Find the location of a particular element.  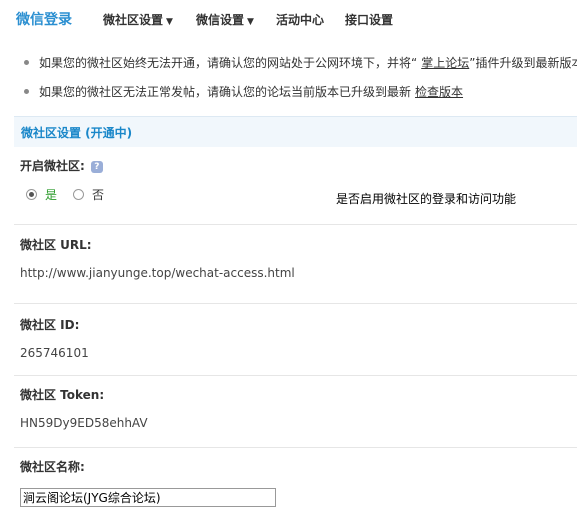

section-title: 微社区设置 (开通中) is located at coordinates (77, 133).